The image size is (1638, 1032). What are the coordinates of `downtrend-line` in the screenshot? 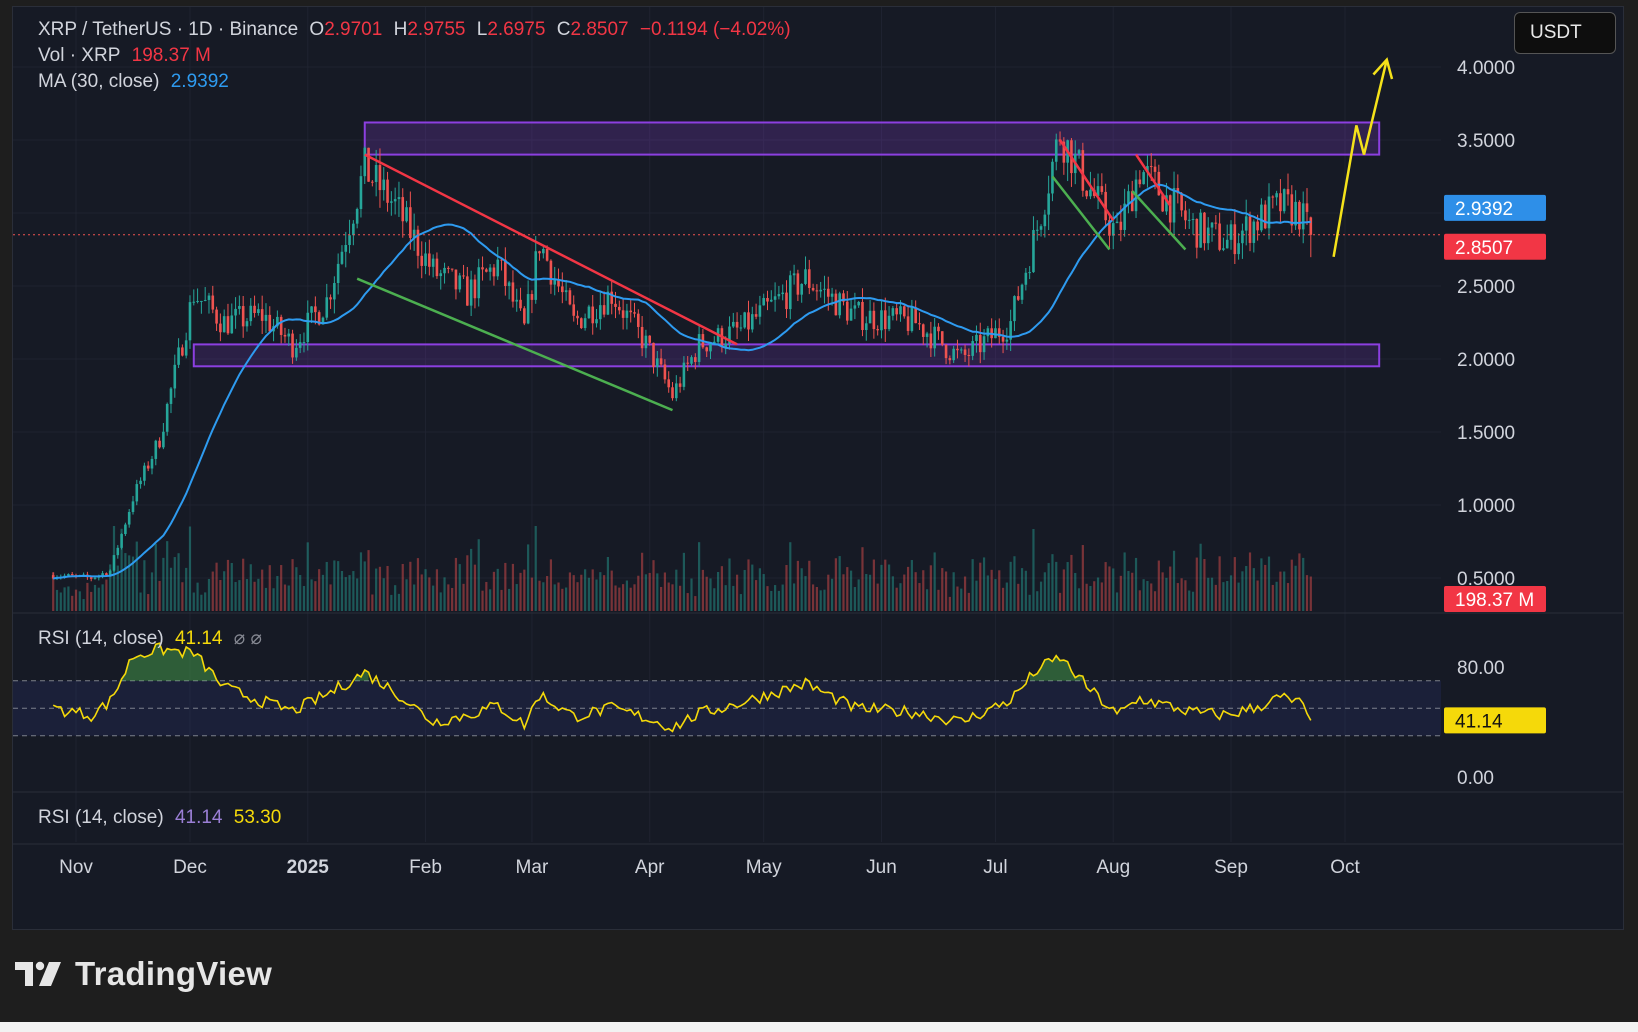 It's located at (551, 249).